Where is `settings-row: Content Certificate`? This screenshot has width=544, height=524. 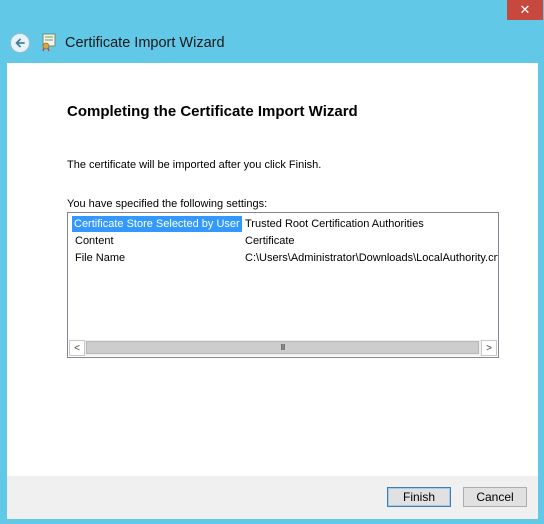
settings-row: Content Certificate is located at coordinates (283, 241).